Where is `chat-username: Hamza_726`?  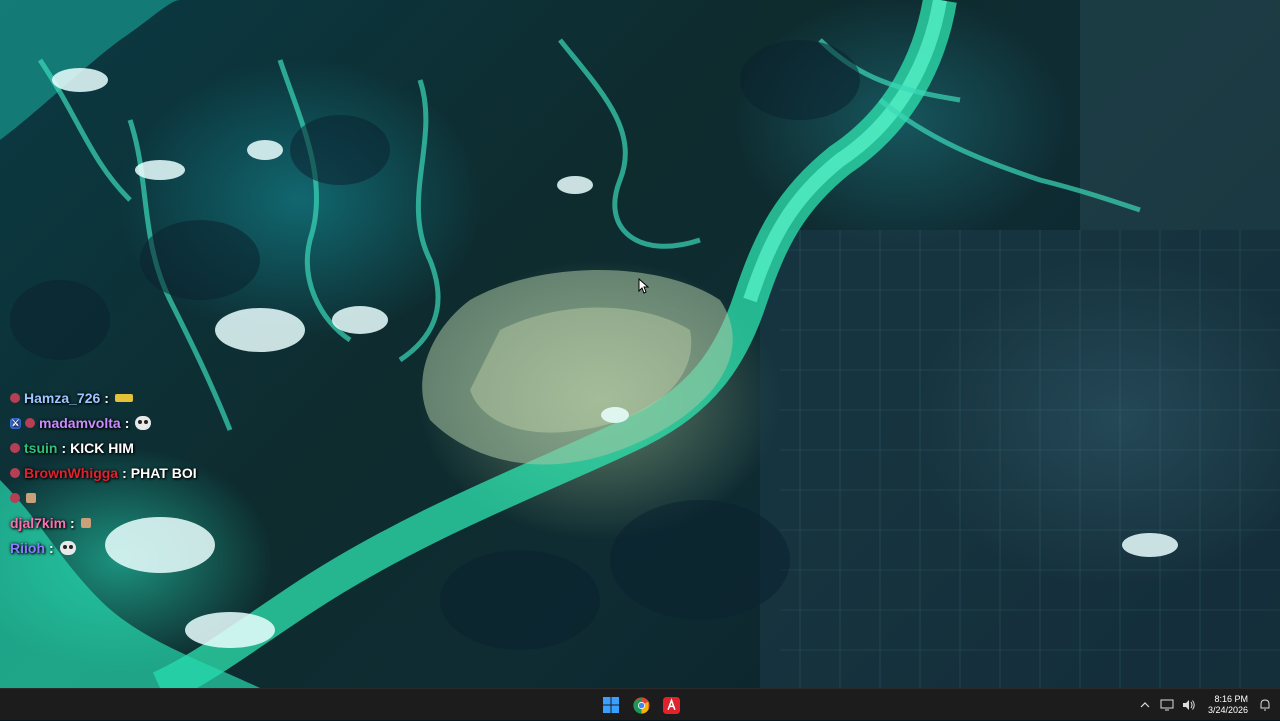
chat-username: Hamza_726 is located at coordinates (62, 398).